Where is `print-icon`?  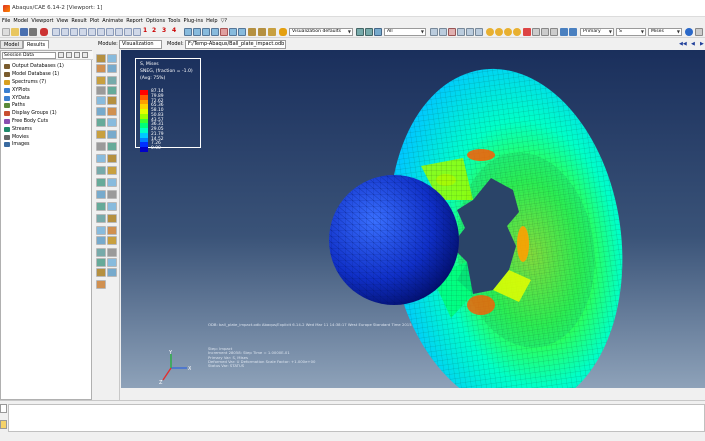
print-icon is located at coordinates (33, 32).